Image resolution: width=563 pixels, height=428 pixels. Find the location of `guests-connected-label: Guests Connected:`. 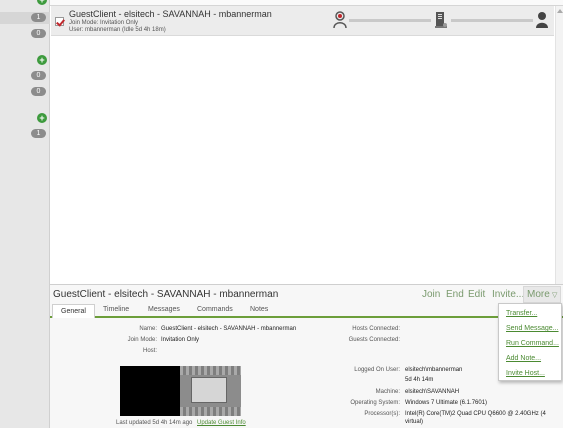

guests-connected-label: Guests Connected: is located at coordinates (374, 340).